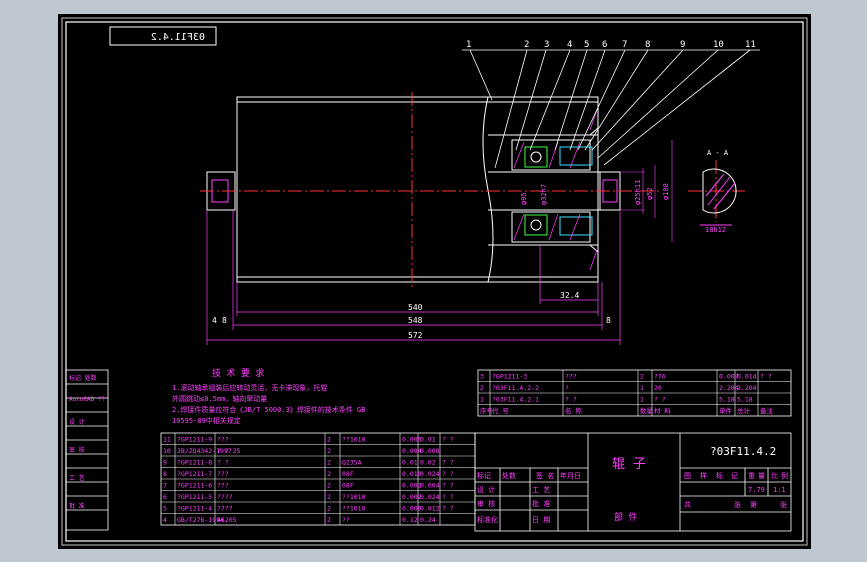 The height and width of the screenshot is (562, 867). I want to click on bom-cell: ??, so click(346, 520).